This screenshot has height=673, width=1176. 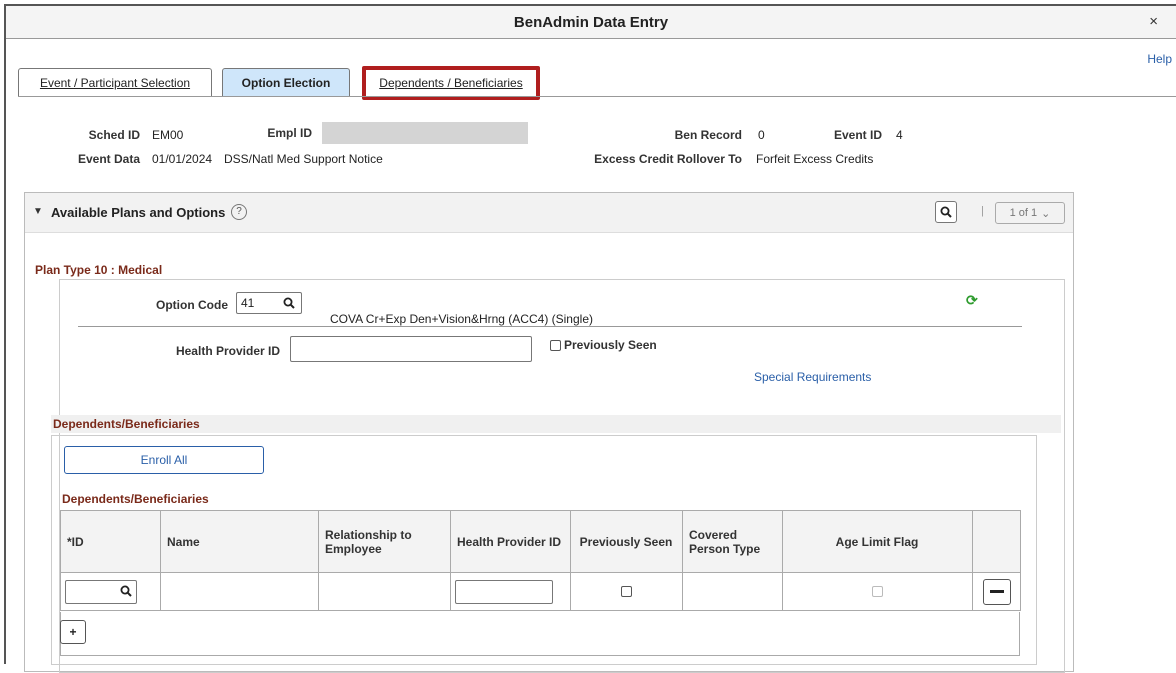 I want to click on cell-name, so click(x=239, y=591).